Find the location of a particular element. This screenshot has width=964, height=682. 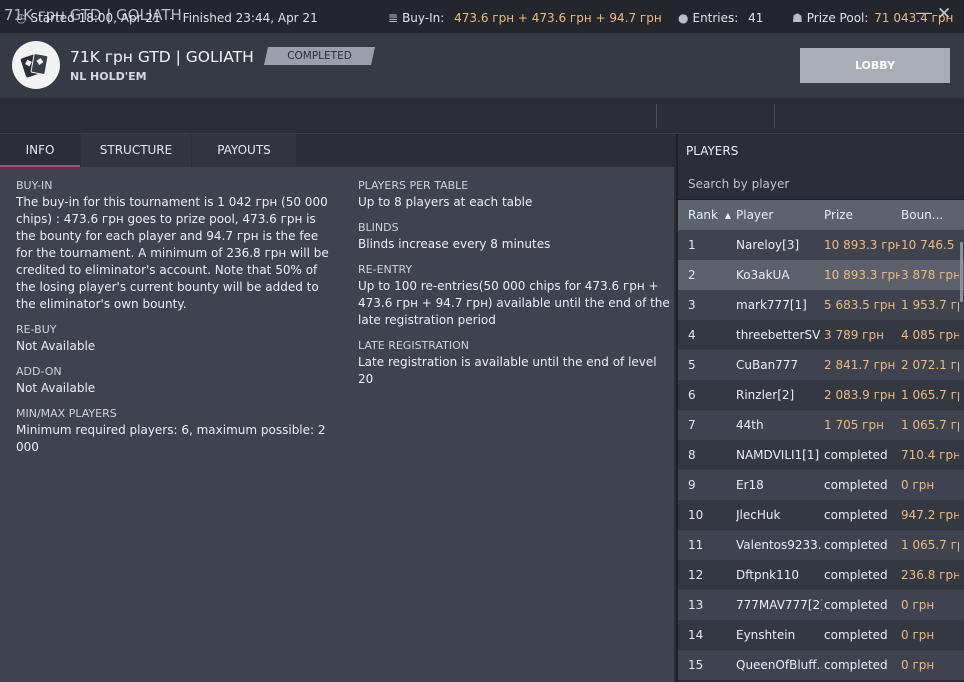

table-row: 6 Rinzler[2] 2 083.9 грн 1 065.7 грн is located at coordinates (821, 395).